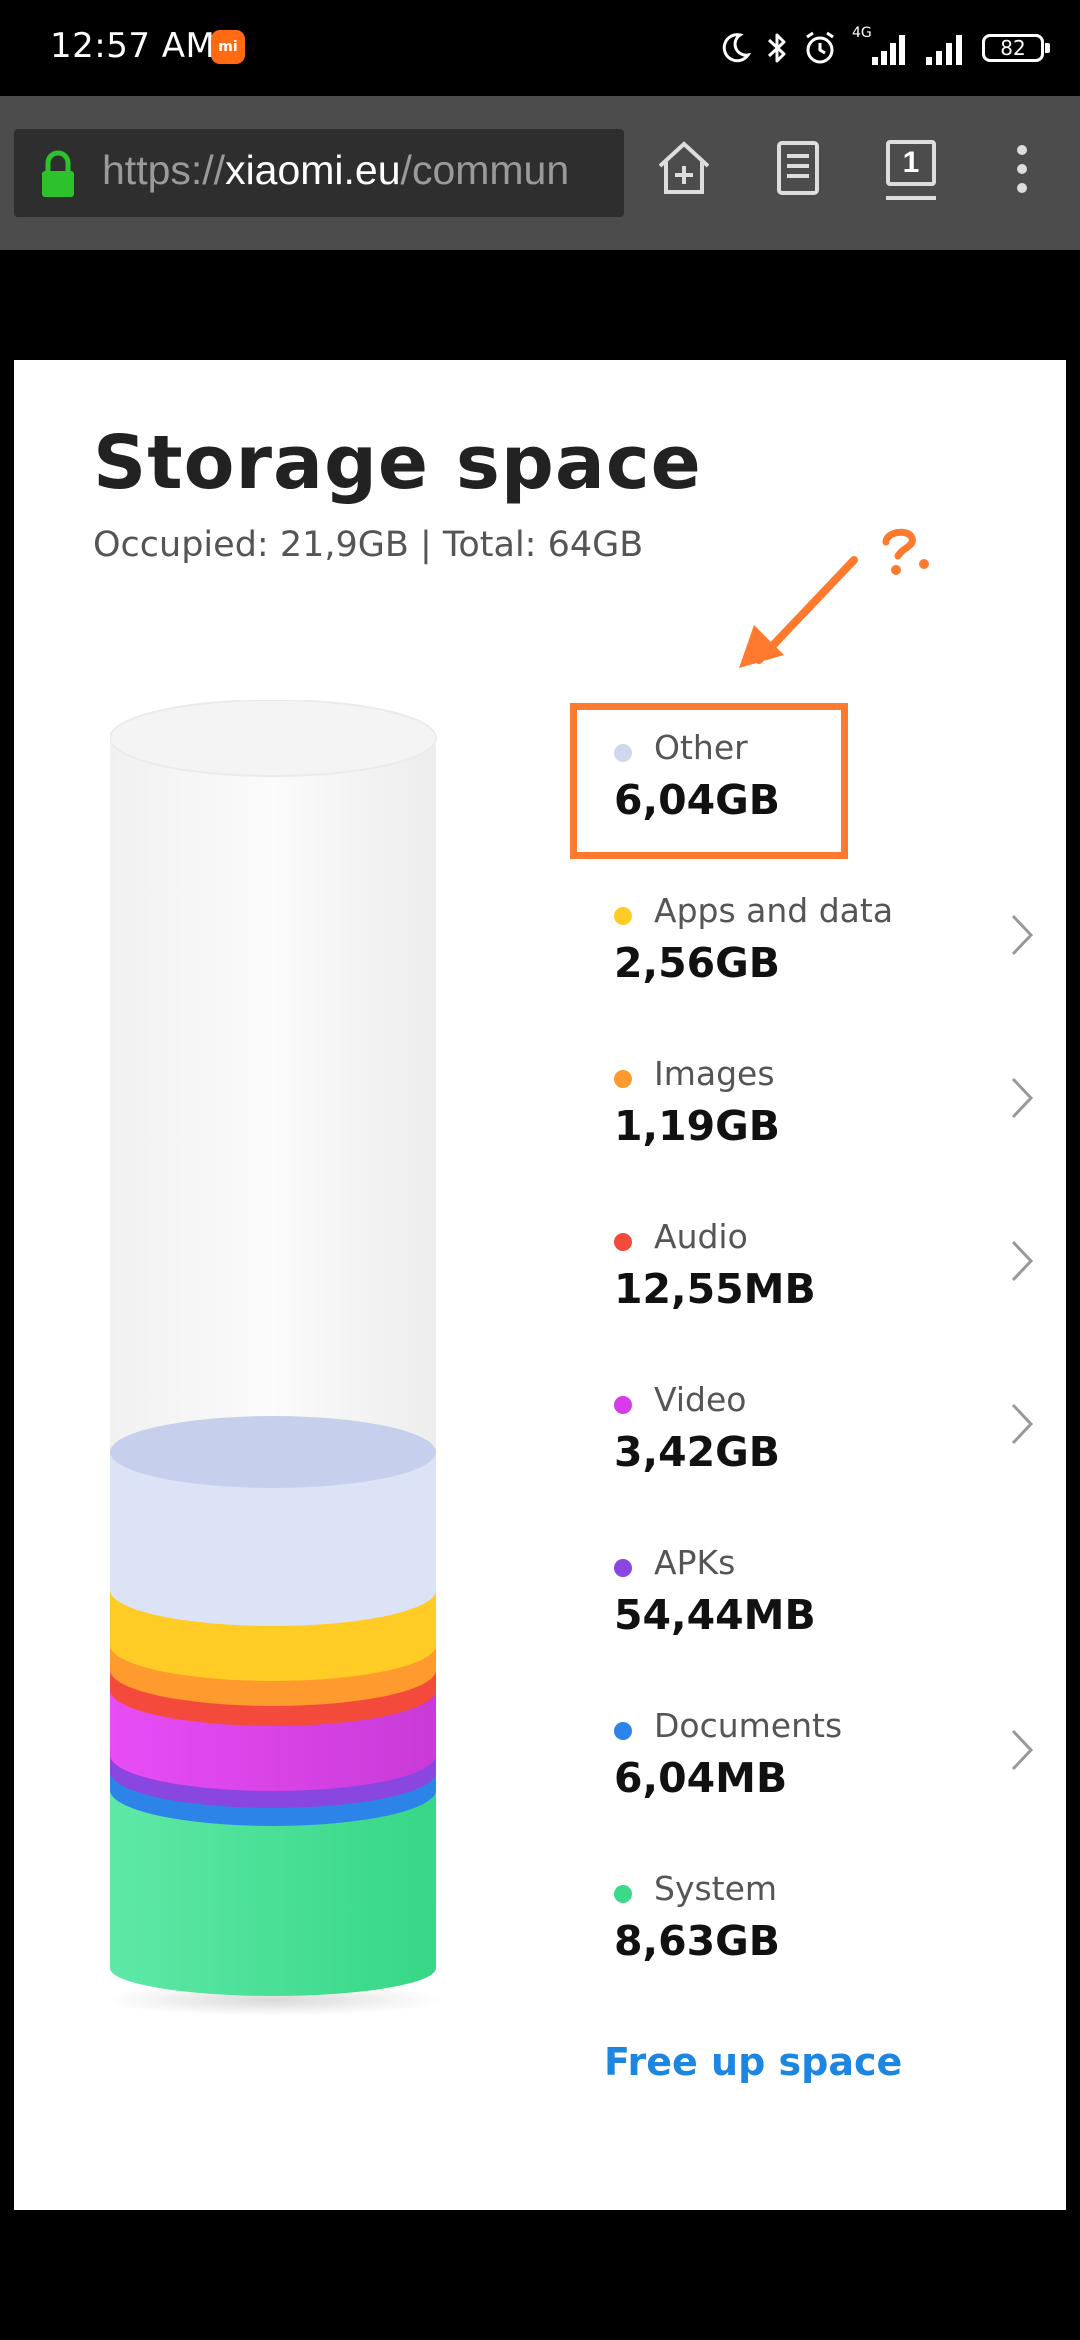 This screenshot has height=2340, width=1080. What do you see at coordinates (164, 170) in the screenshot?
I see `url-scheme: https://` at bounding box center [164, 170].